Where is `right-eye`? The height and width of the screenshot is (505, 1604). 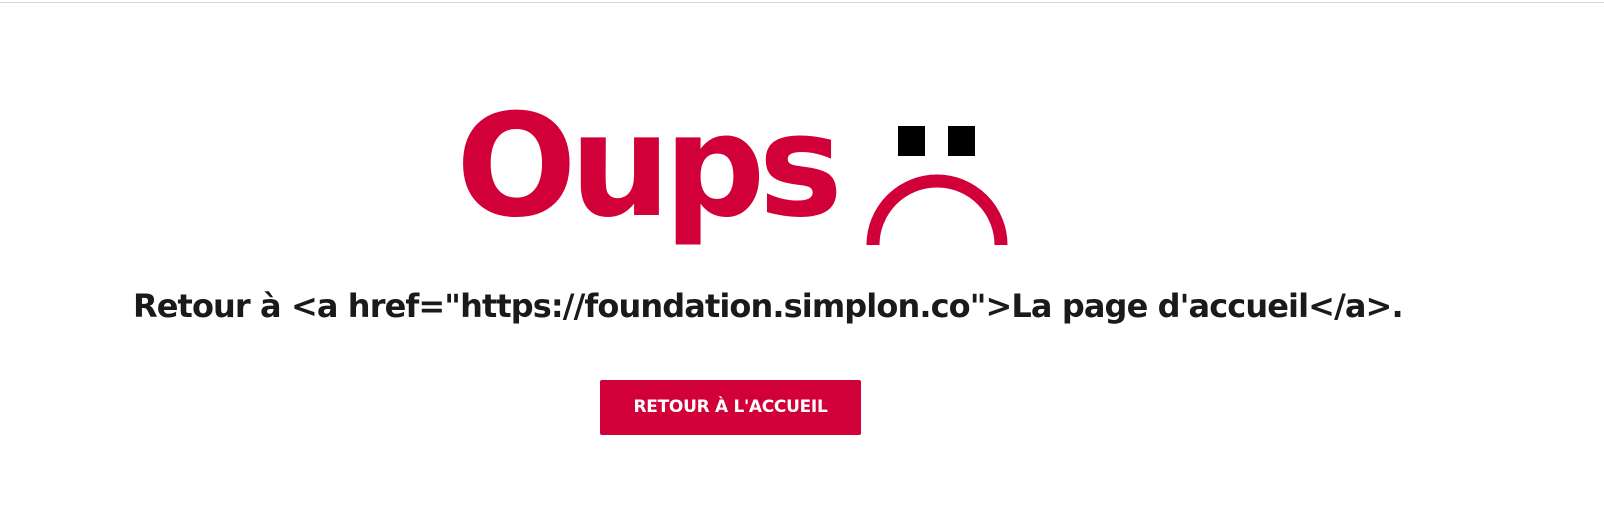
right-eye is located at coordinates (961, 141).